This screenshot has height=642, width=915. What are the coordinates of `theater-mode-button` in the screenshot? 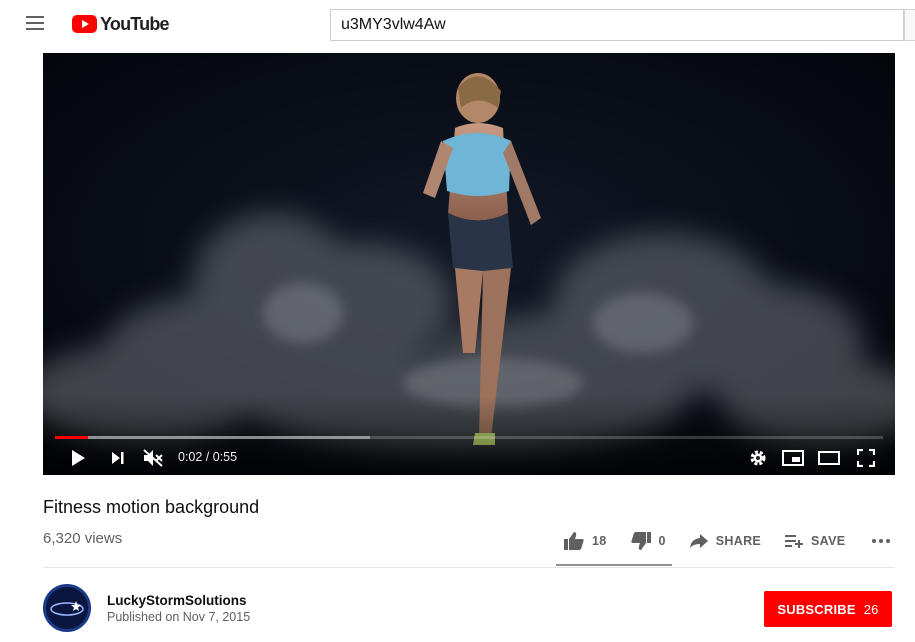 It's located at (829, 458).